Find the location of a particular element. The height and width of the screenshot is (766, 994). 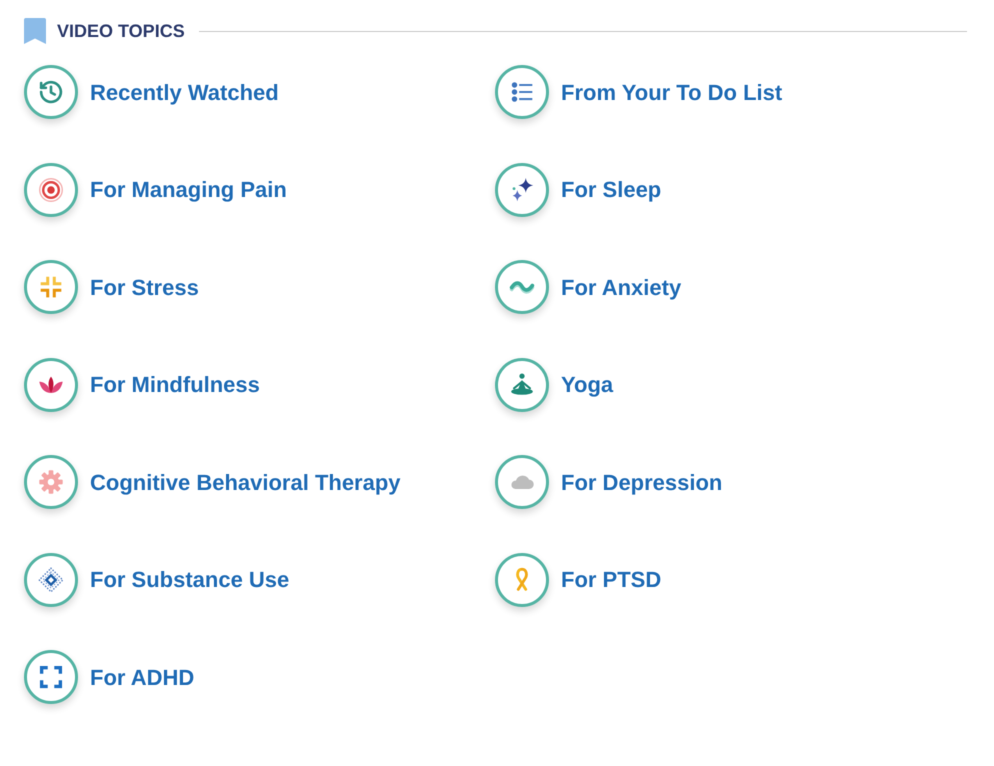

wave-icon is located at coordinates (522, 287).